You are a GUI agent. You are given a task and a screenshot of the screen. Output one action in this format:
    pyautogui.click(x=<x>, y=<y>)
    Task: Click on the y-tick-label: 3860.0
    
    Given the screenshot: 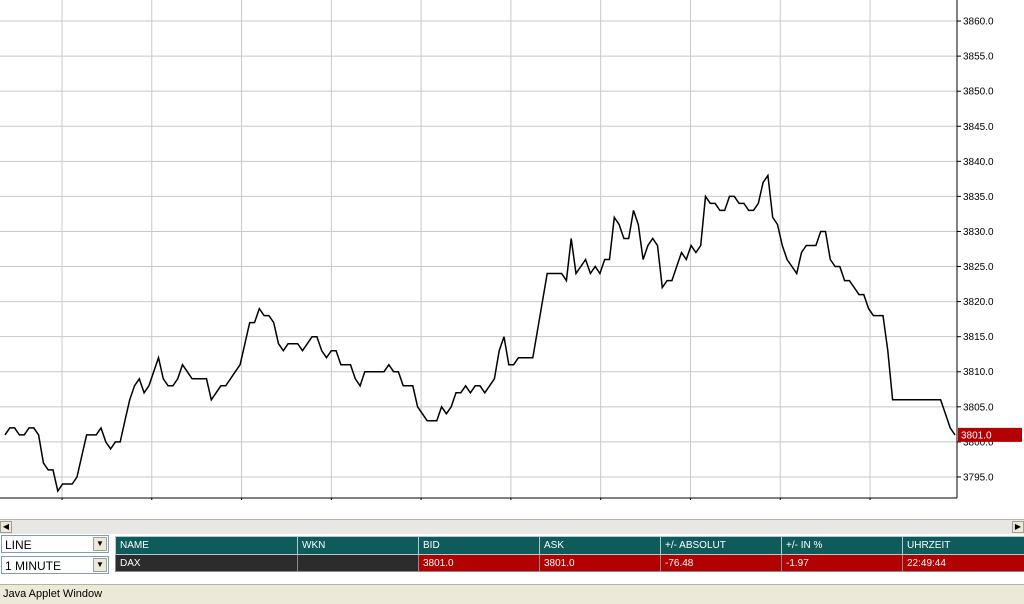 What is the action you would take?
    pyautogui.click(x=978, y=22)
    